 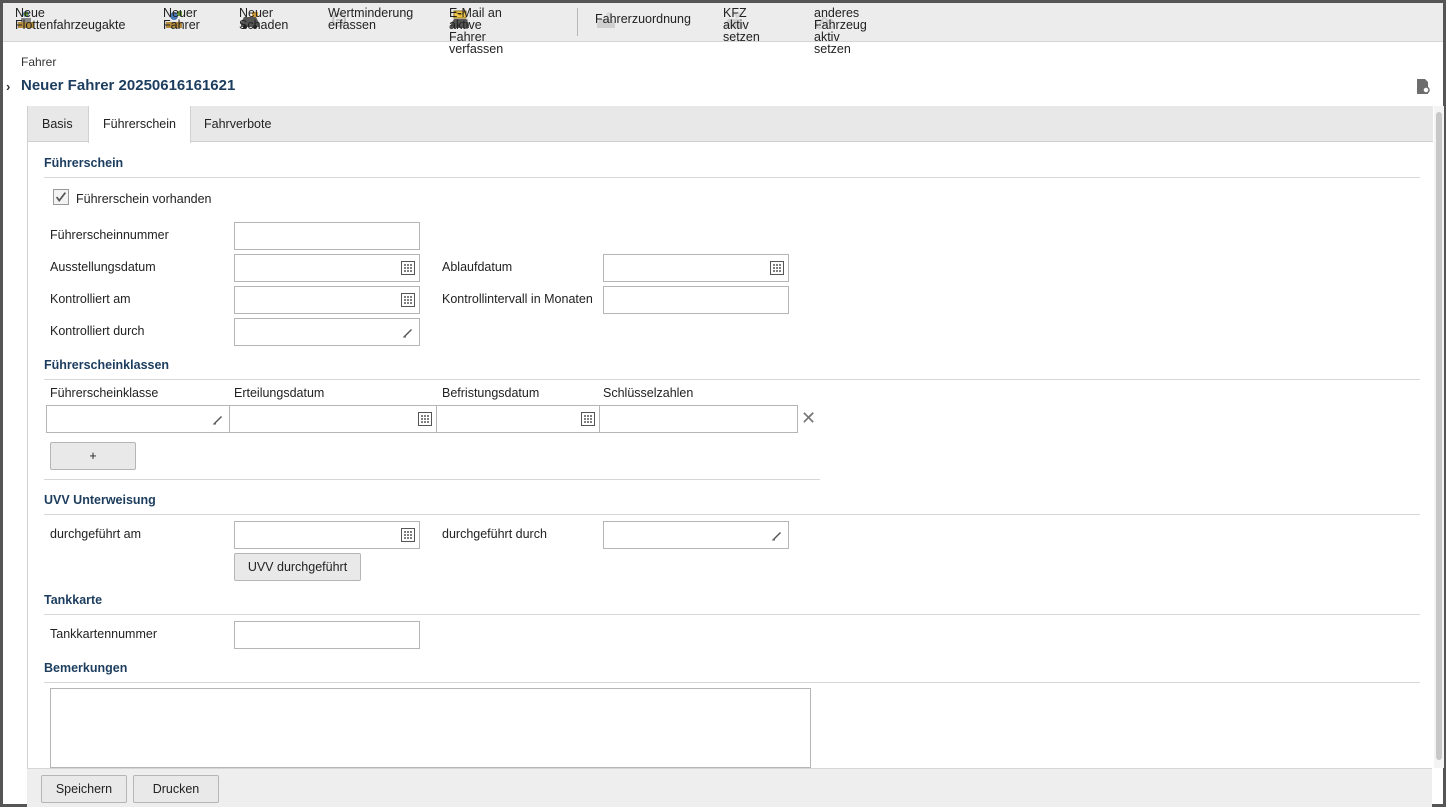 I want to click on tab-bar: Basis Führerschein Fahrverbote, so click(x=730, y=124).